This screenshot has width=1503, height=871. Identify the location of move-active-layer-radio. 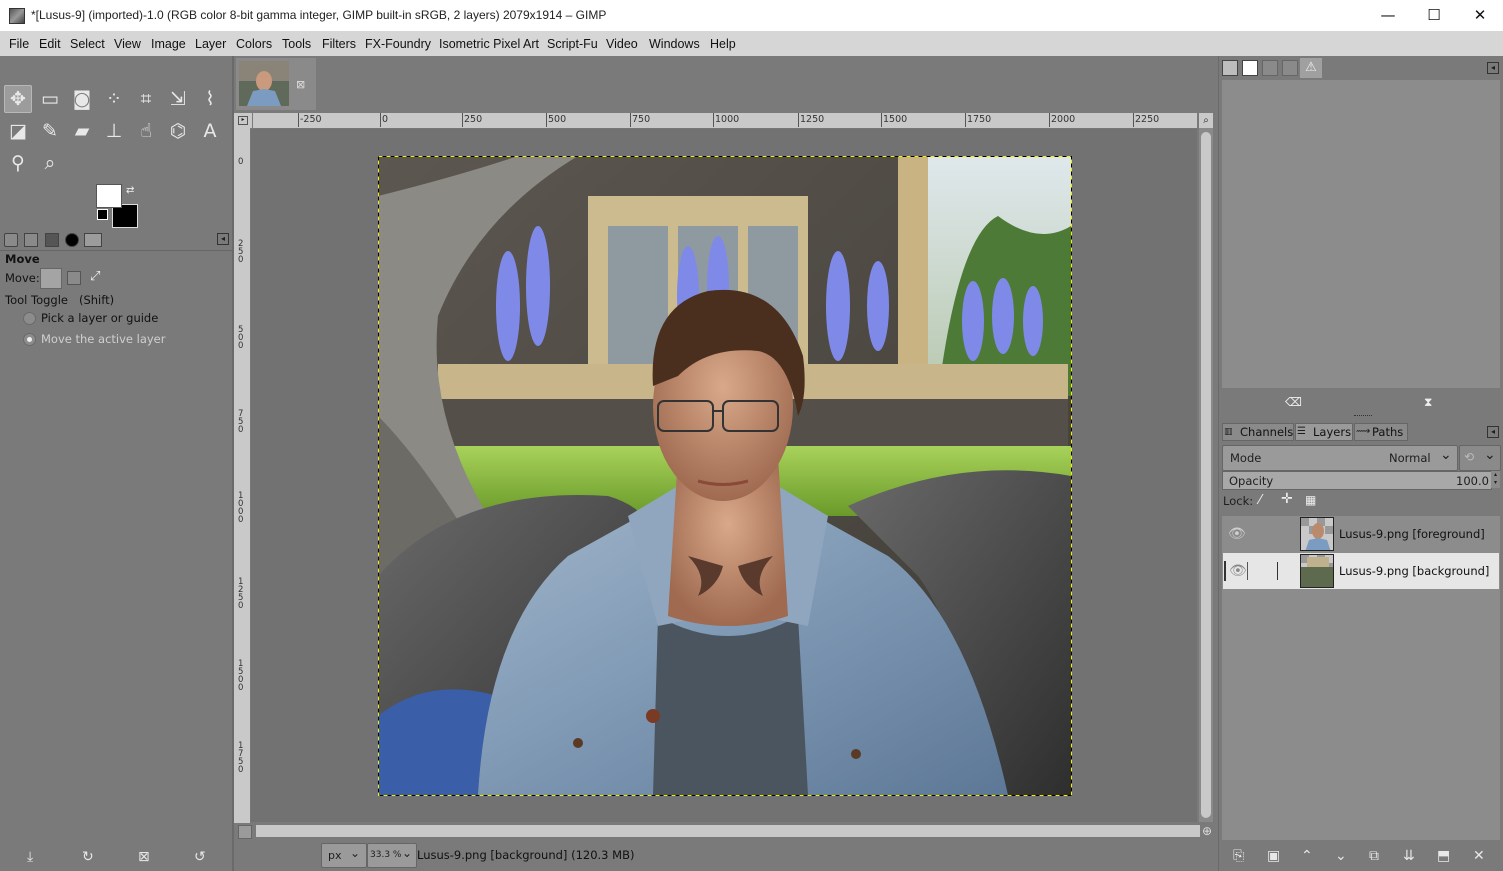
(29, 339).